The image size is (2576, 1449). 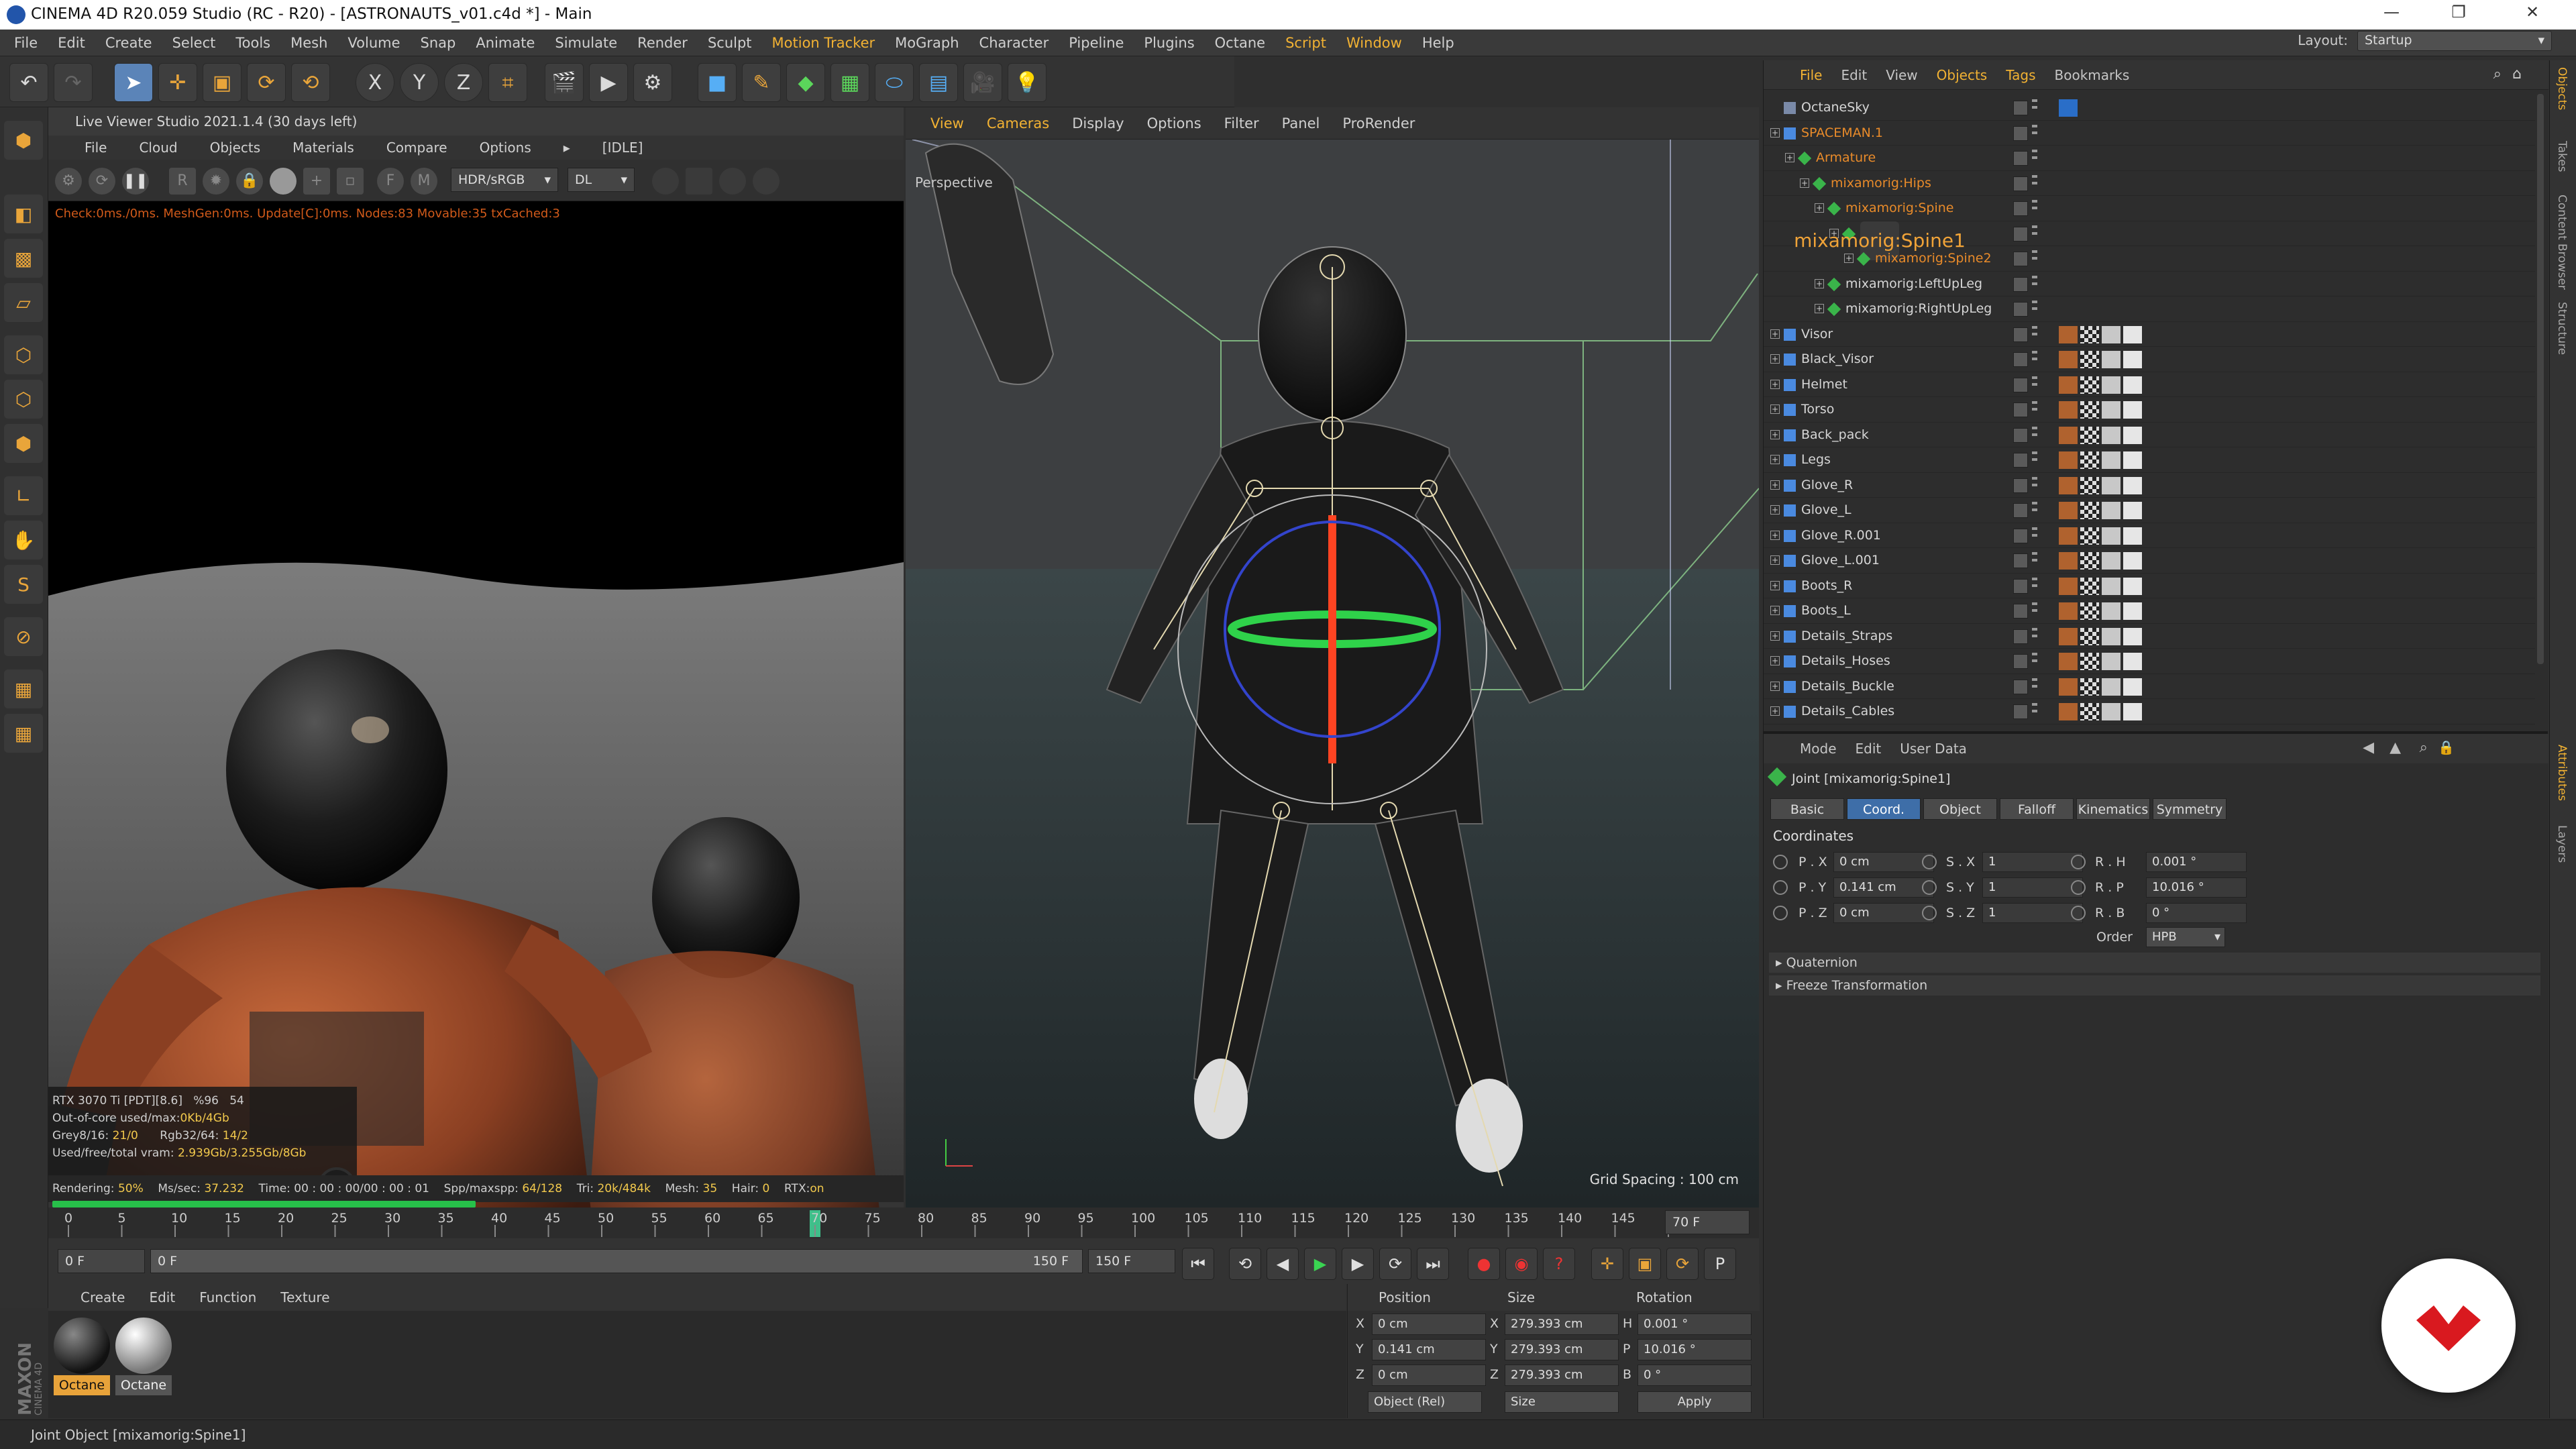 I want to click on vtab-takes: Takes, so click(x=2562, y=156).